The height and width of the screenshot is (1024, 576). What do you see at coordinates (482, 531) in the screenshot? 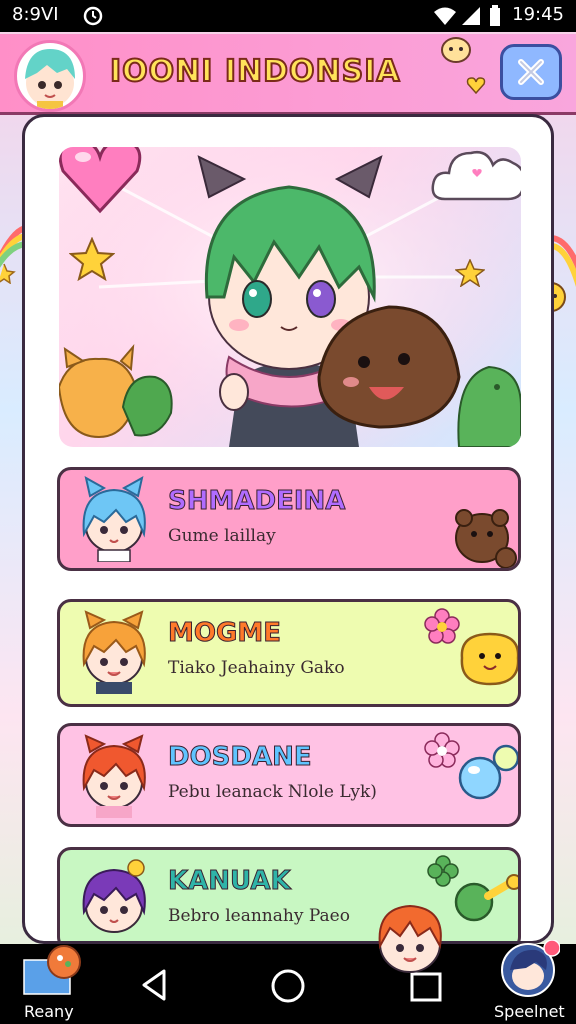
I see `bear-icon` at bounding box center [482, 531].